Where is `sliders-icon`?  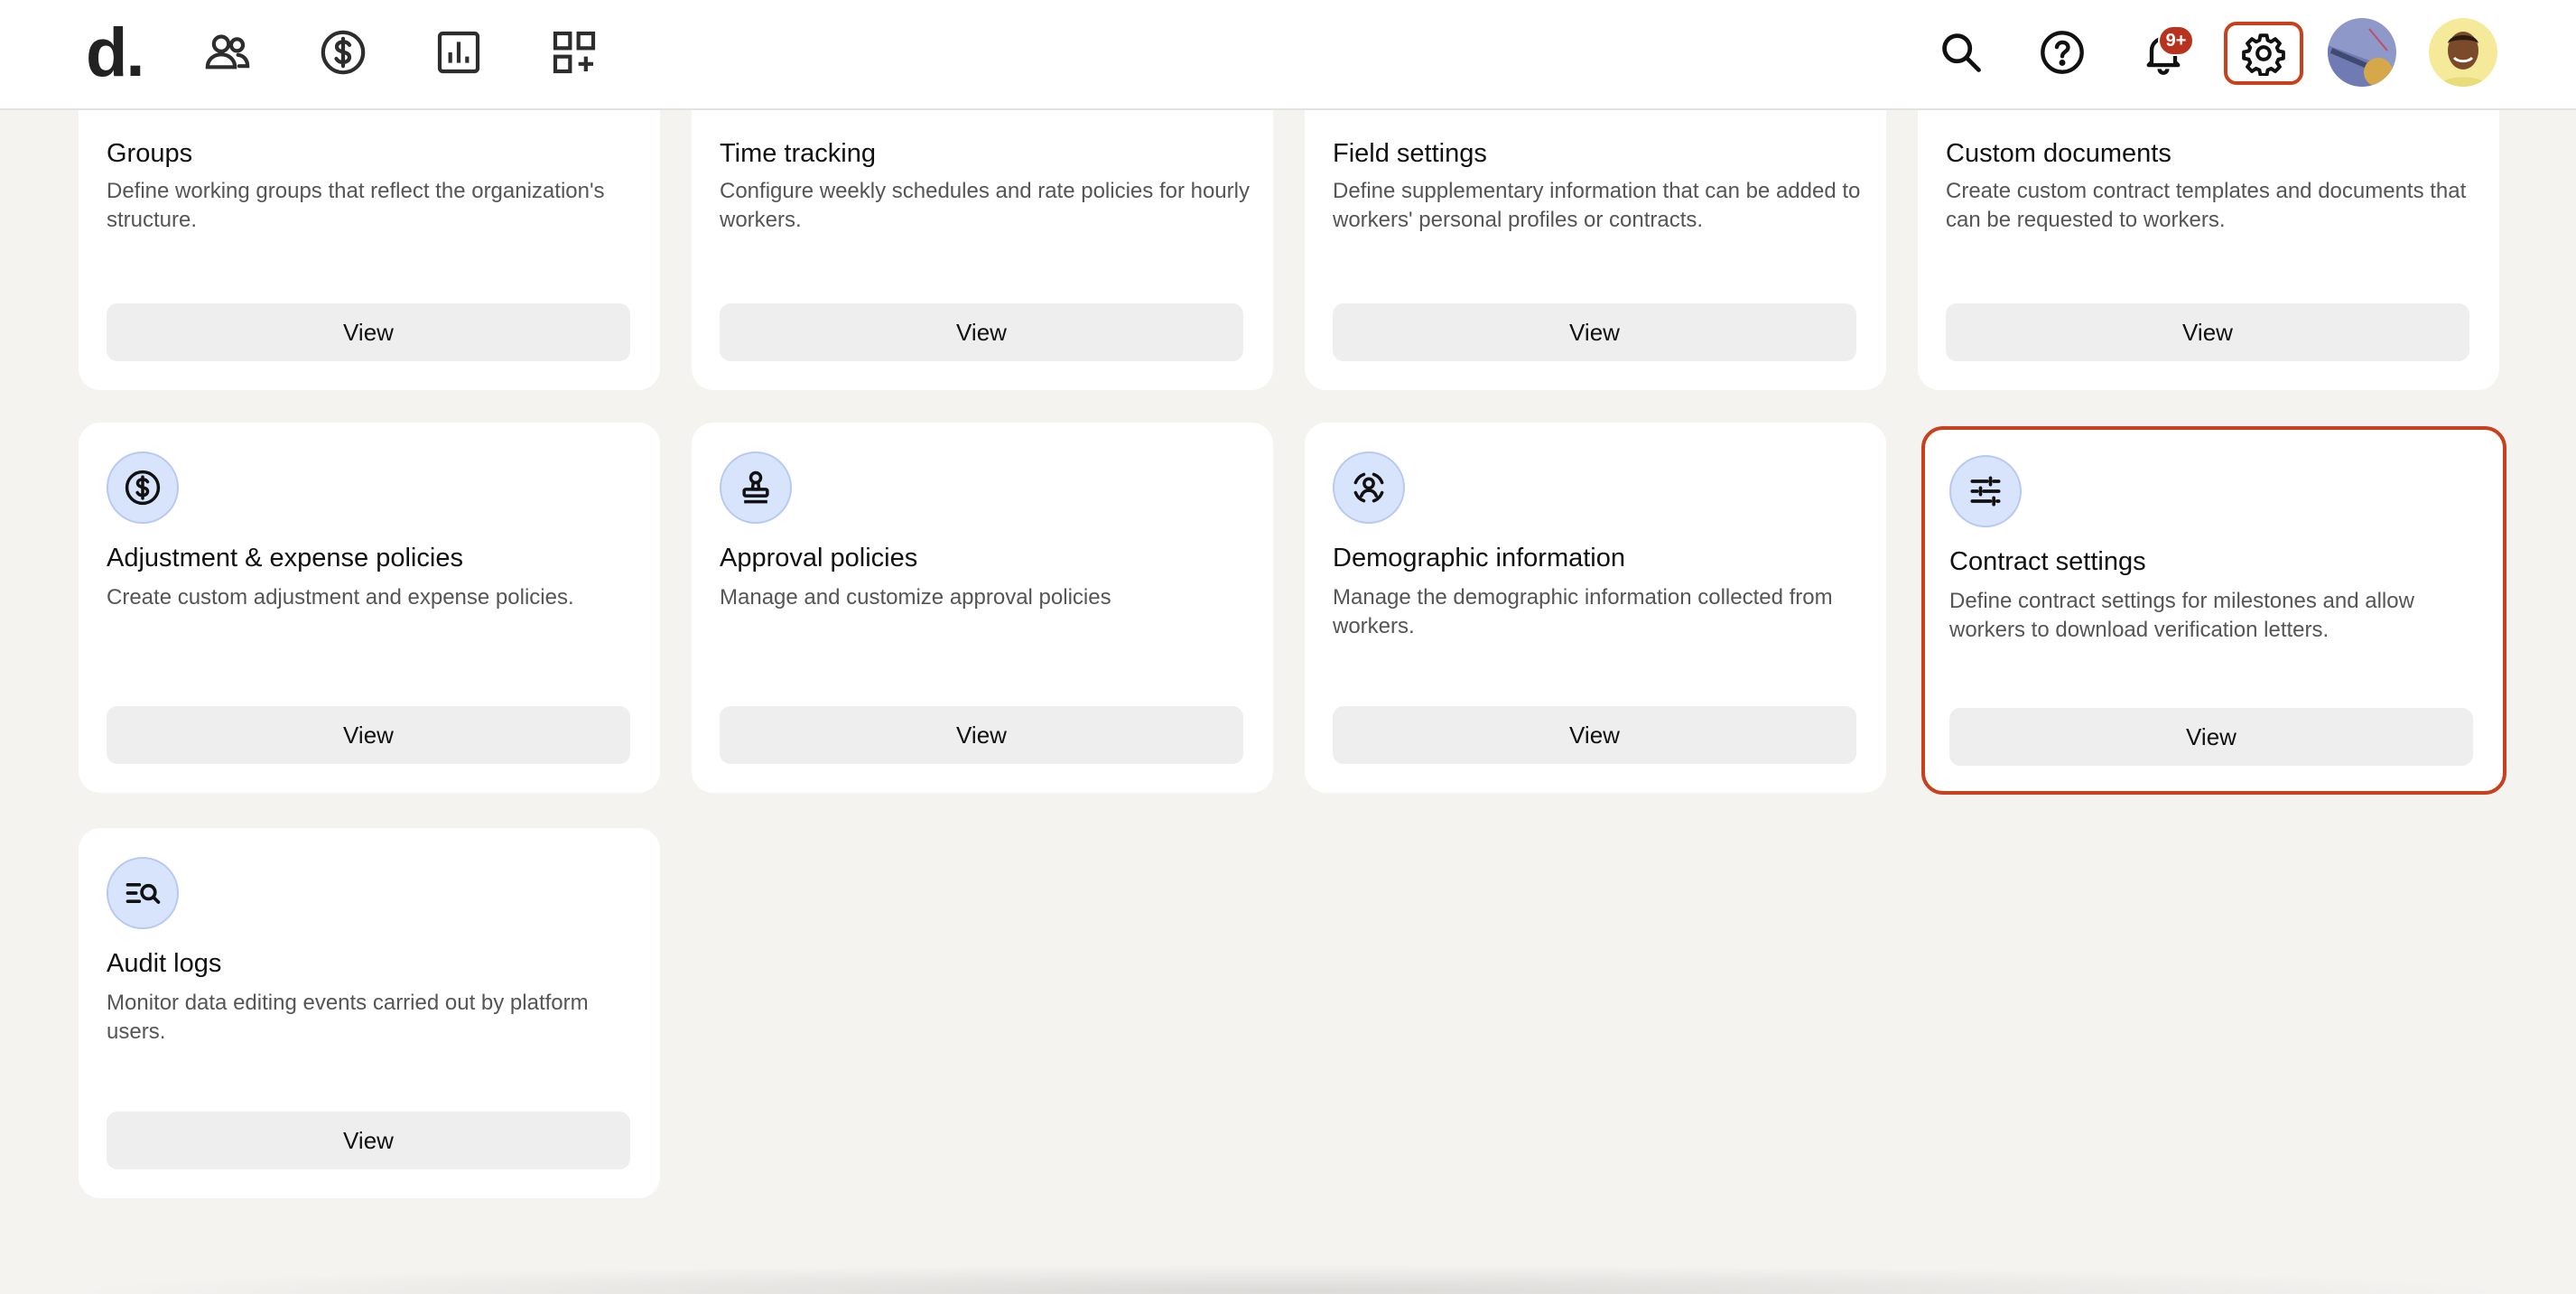
sliders-icon is located at coordinates (1986, 491).